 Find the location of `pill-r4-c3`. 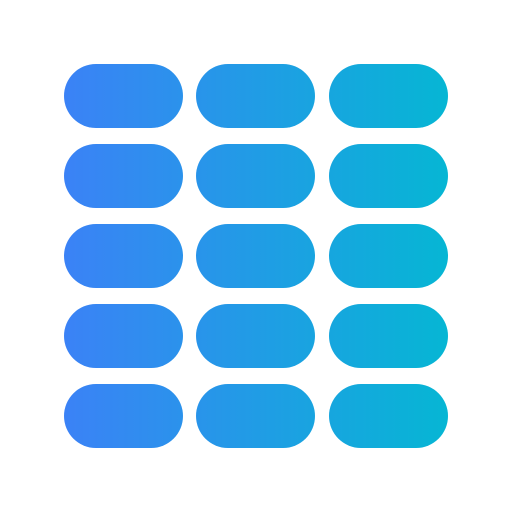

pill-r4-c3 is located at coordinates (388, 336).